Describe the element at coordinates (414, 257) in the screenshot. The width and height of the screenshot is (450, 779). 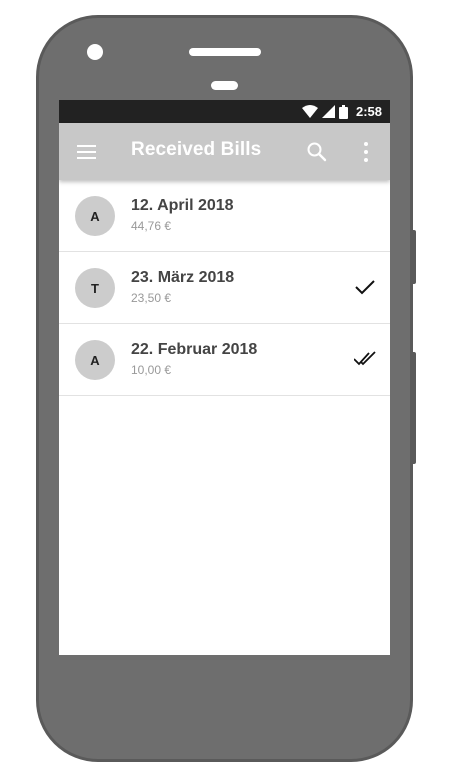
I see `phone-power-button` at that location.